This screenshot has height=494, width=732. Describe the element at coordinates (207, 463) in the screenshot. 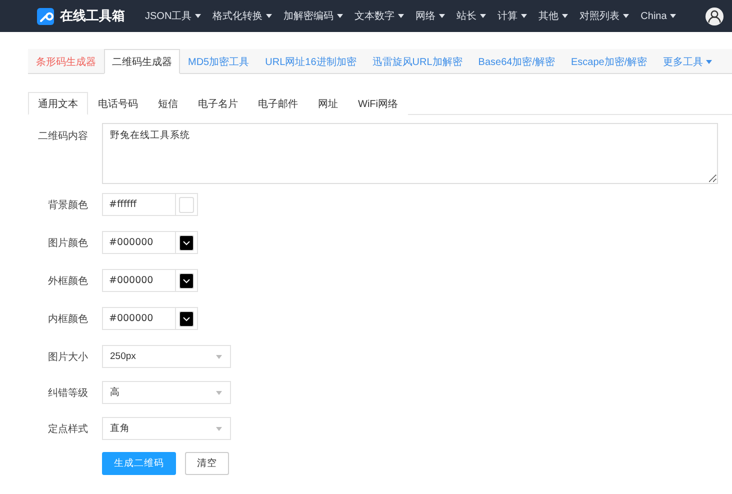

I see `clear-button: 清空` at that location.